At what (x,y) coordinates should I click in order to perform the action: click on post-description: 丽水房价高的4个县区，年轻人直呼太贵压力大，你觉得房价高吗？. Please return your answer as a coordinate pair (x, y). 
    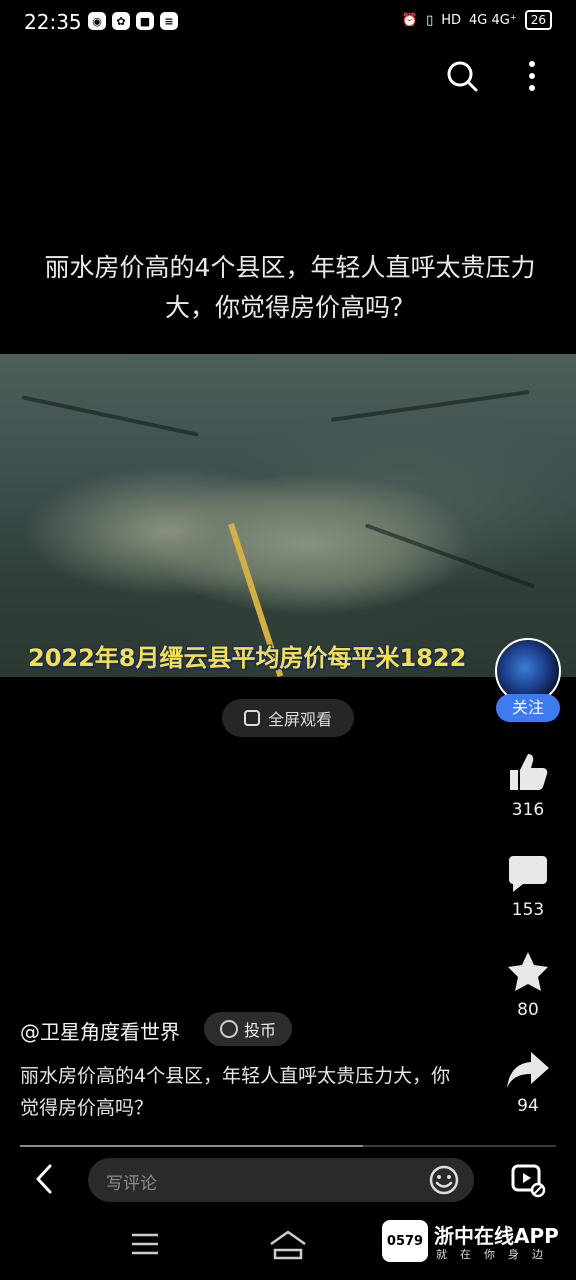
    Looking at the image, I should click on (235, 1092).